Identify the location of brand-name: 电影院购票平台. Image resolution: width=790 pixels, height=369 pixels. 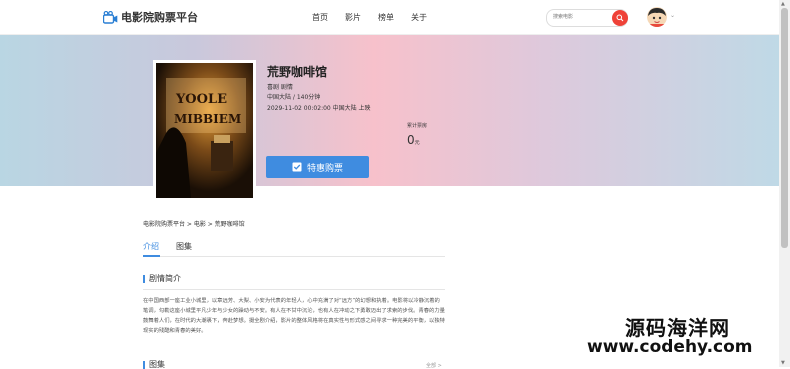
(159, 17).